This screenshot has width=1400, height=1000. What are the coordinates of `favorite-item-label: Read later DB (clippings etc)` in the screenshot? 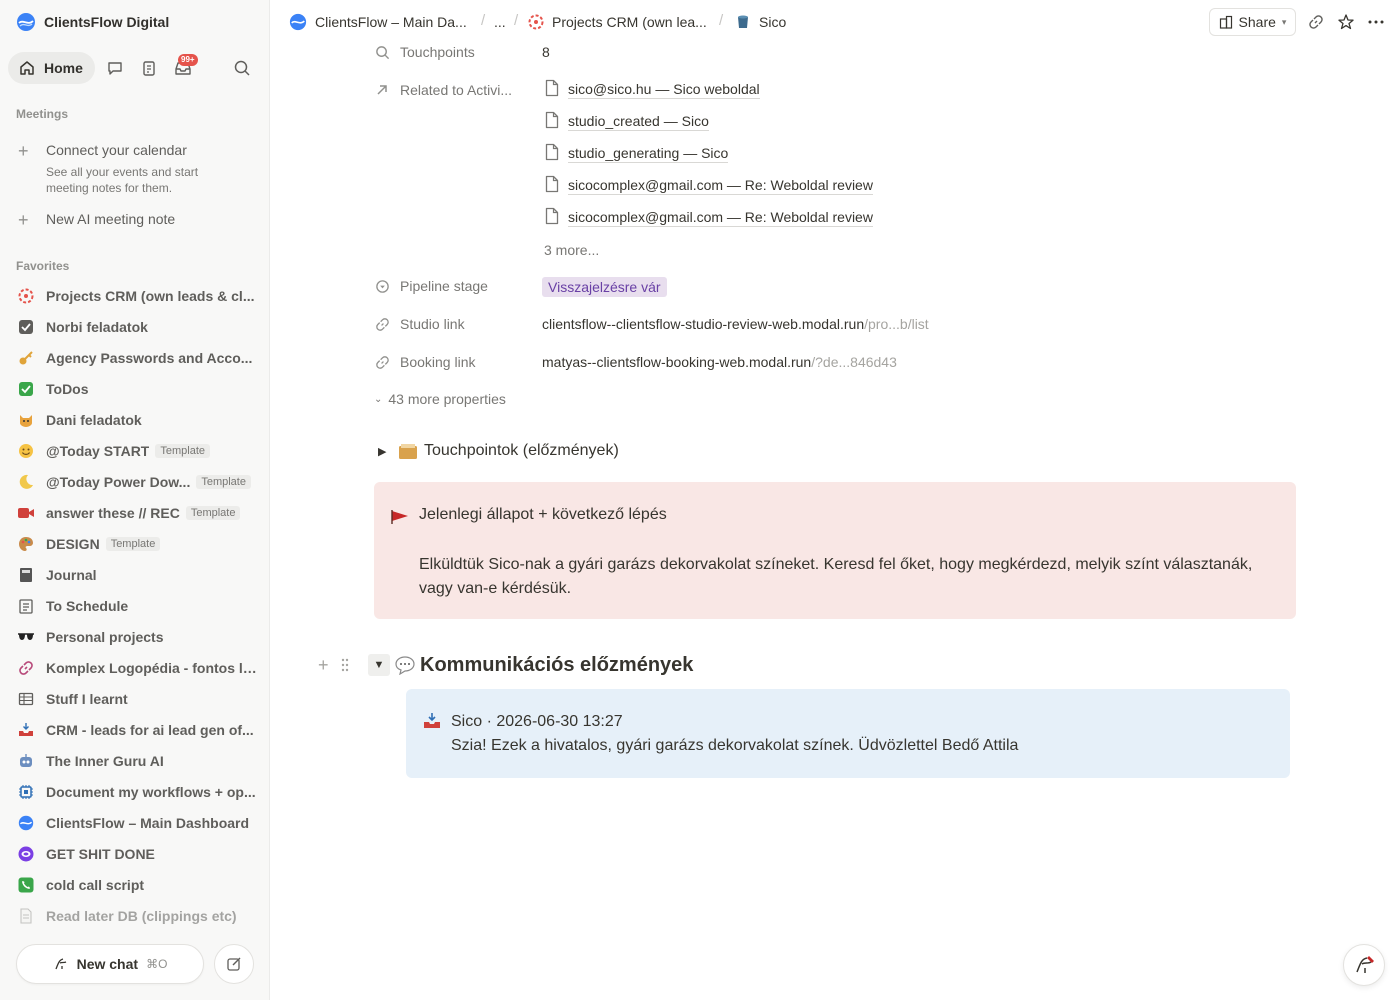 It's located at (141, 916).